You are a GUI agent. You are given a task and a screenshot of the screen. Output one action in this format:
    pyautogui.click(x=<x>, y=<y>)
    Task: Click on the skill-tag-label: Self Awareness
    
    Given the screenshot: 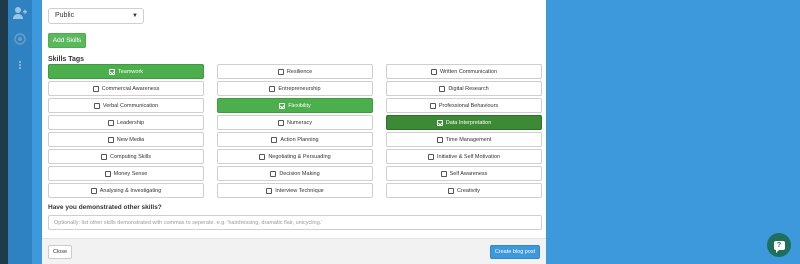 What is the action you would take?
    pyautogui.click(x=468, y=173)
    